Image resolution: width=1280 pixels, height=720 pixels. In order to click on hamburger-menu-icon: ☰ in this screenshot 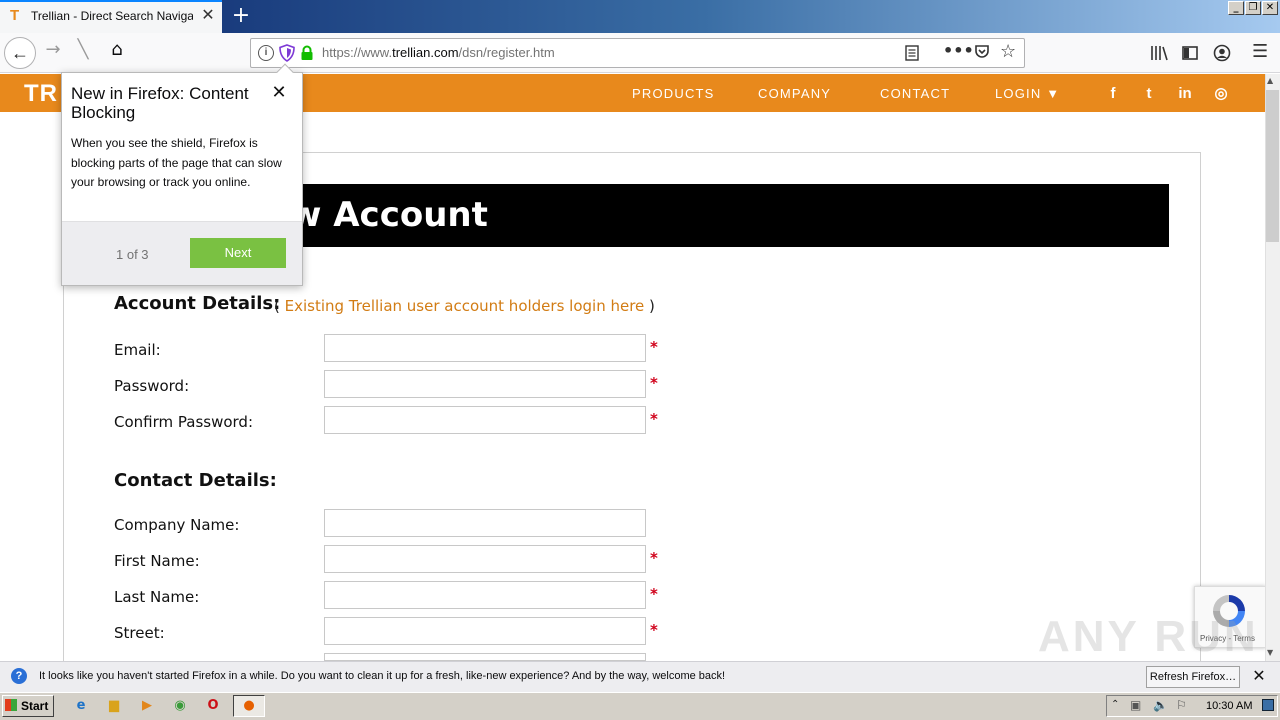, I will do `click(1260, 51)`.